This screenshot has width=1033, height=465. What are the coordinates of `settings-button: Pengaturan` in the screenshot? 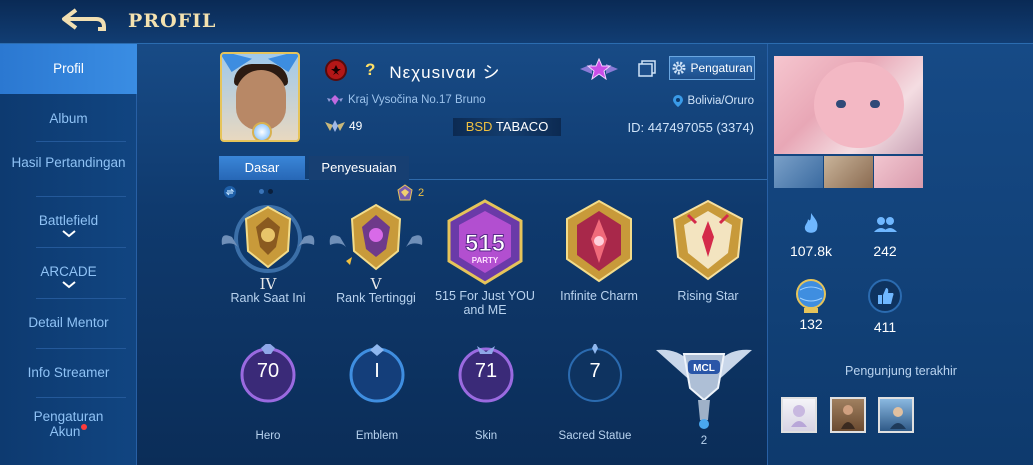 It's located at (712, 68).